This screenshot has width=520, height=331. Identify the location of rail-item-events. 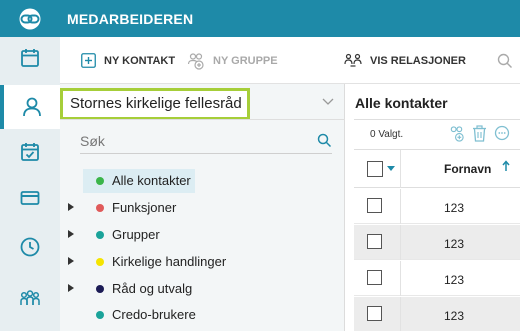
(30, 152).